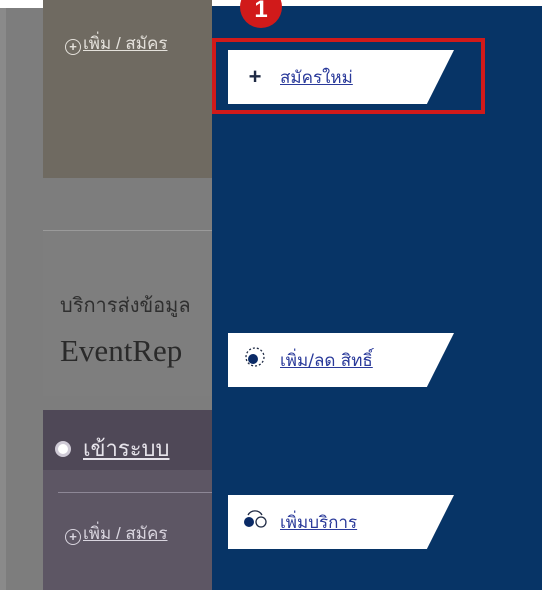 This screenshot has width=542, height=590. Describe the element at coordinates (126, 448) in the screenshot. I see `login-label: เข้าระบบ` at that location.